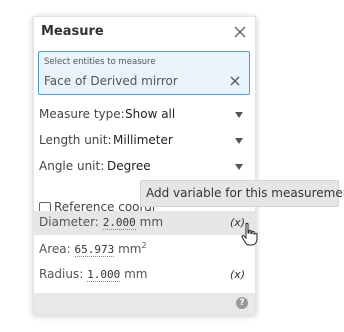  I want to click on variable-tooltip: Add variable for this measurement, so click(242, 193).